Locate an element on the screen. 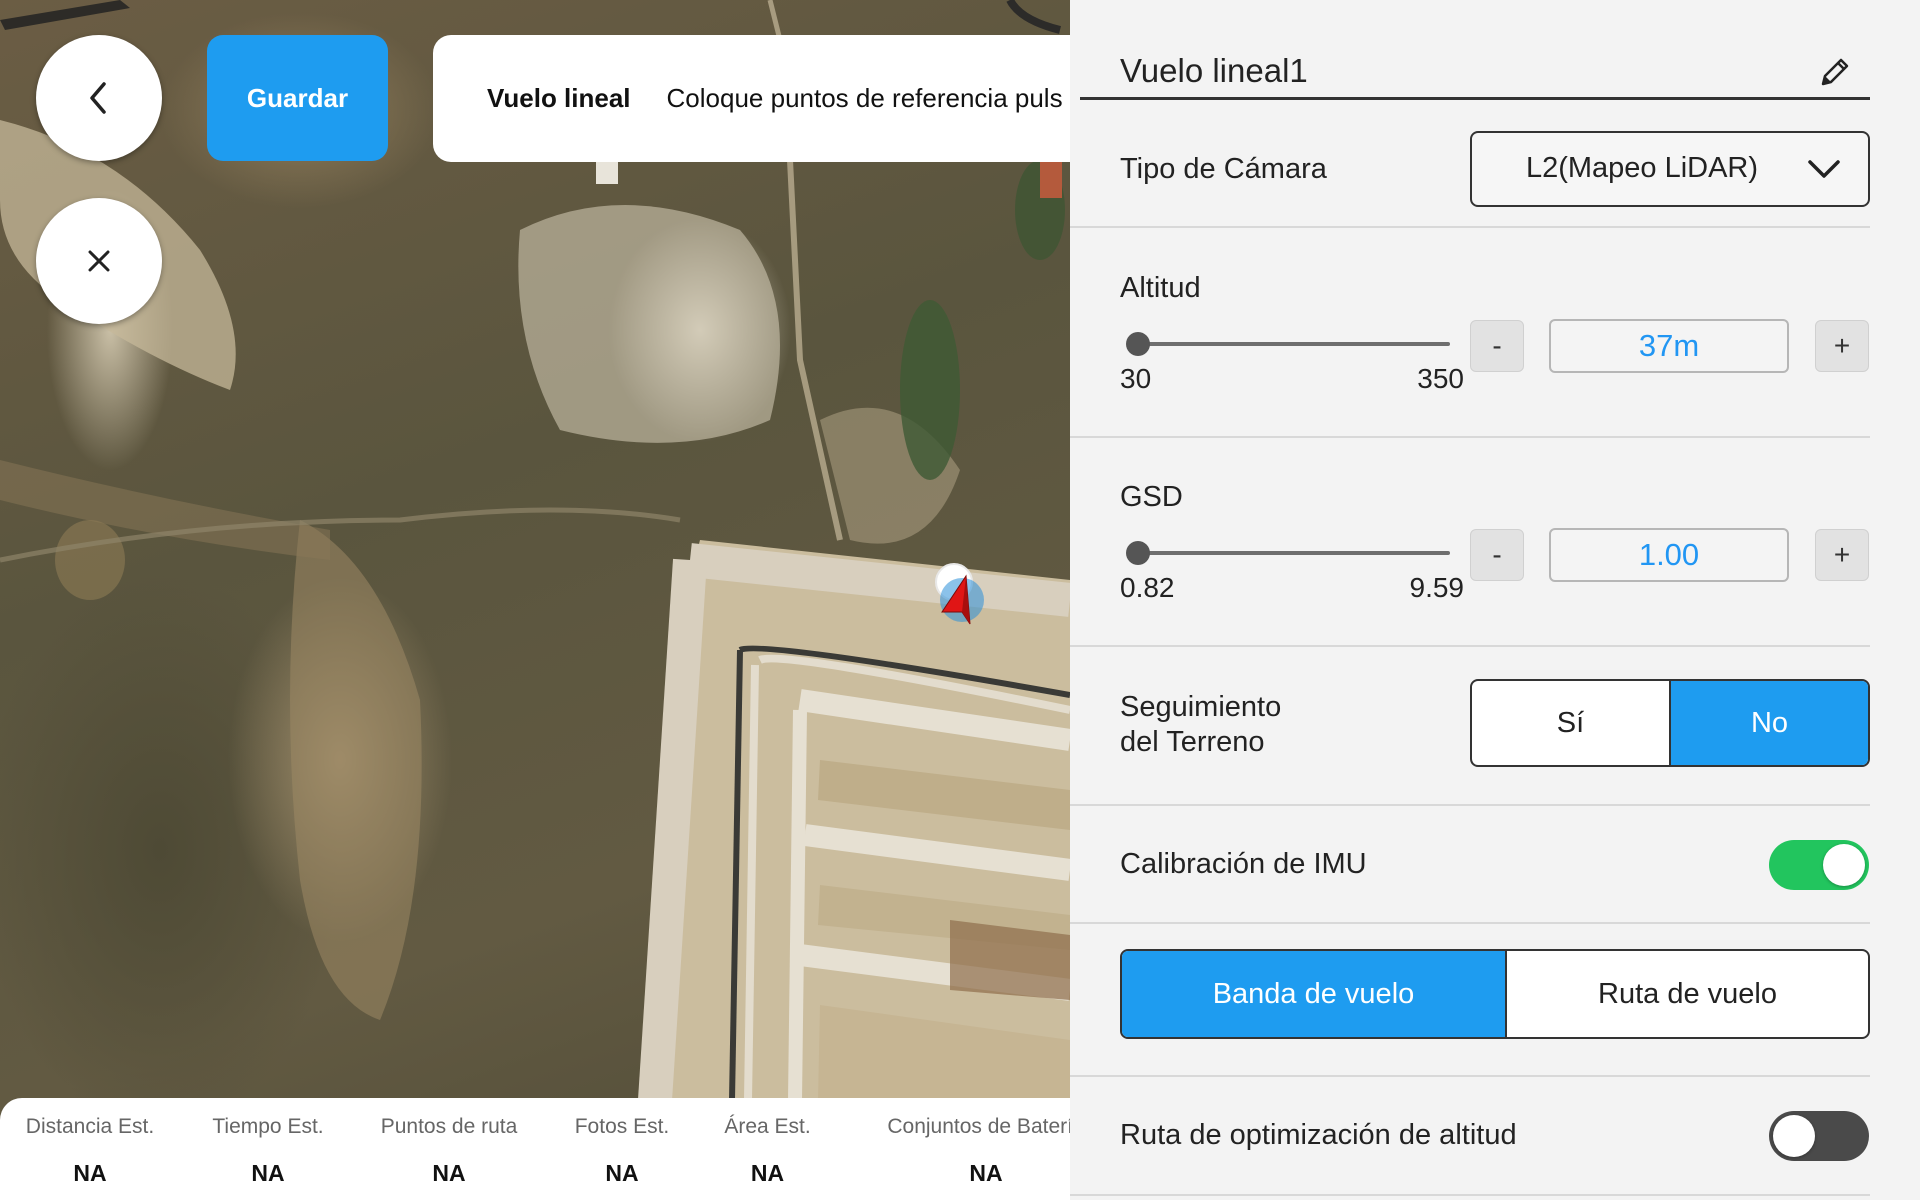 This screenshot has width=1920, height=1200. chevron-down-icon is located at coordinates (1824, 169).